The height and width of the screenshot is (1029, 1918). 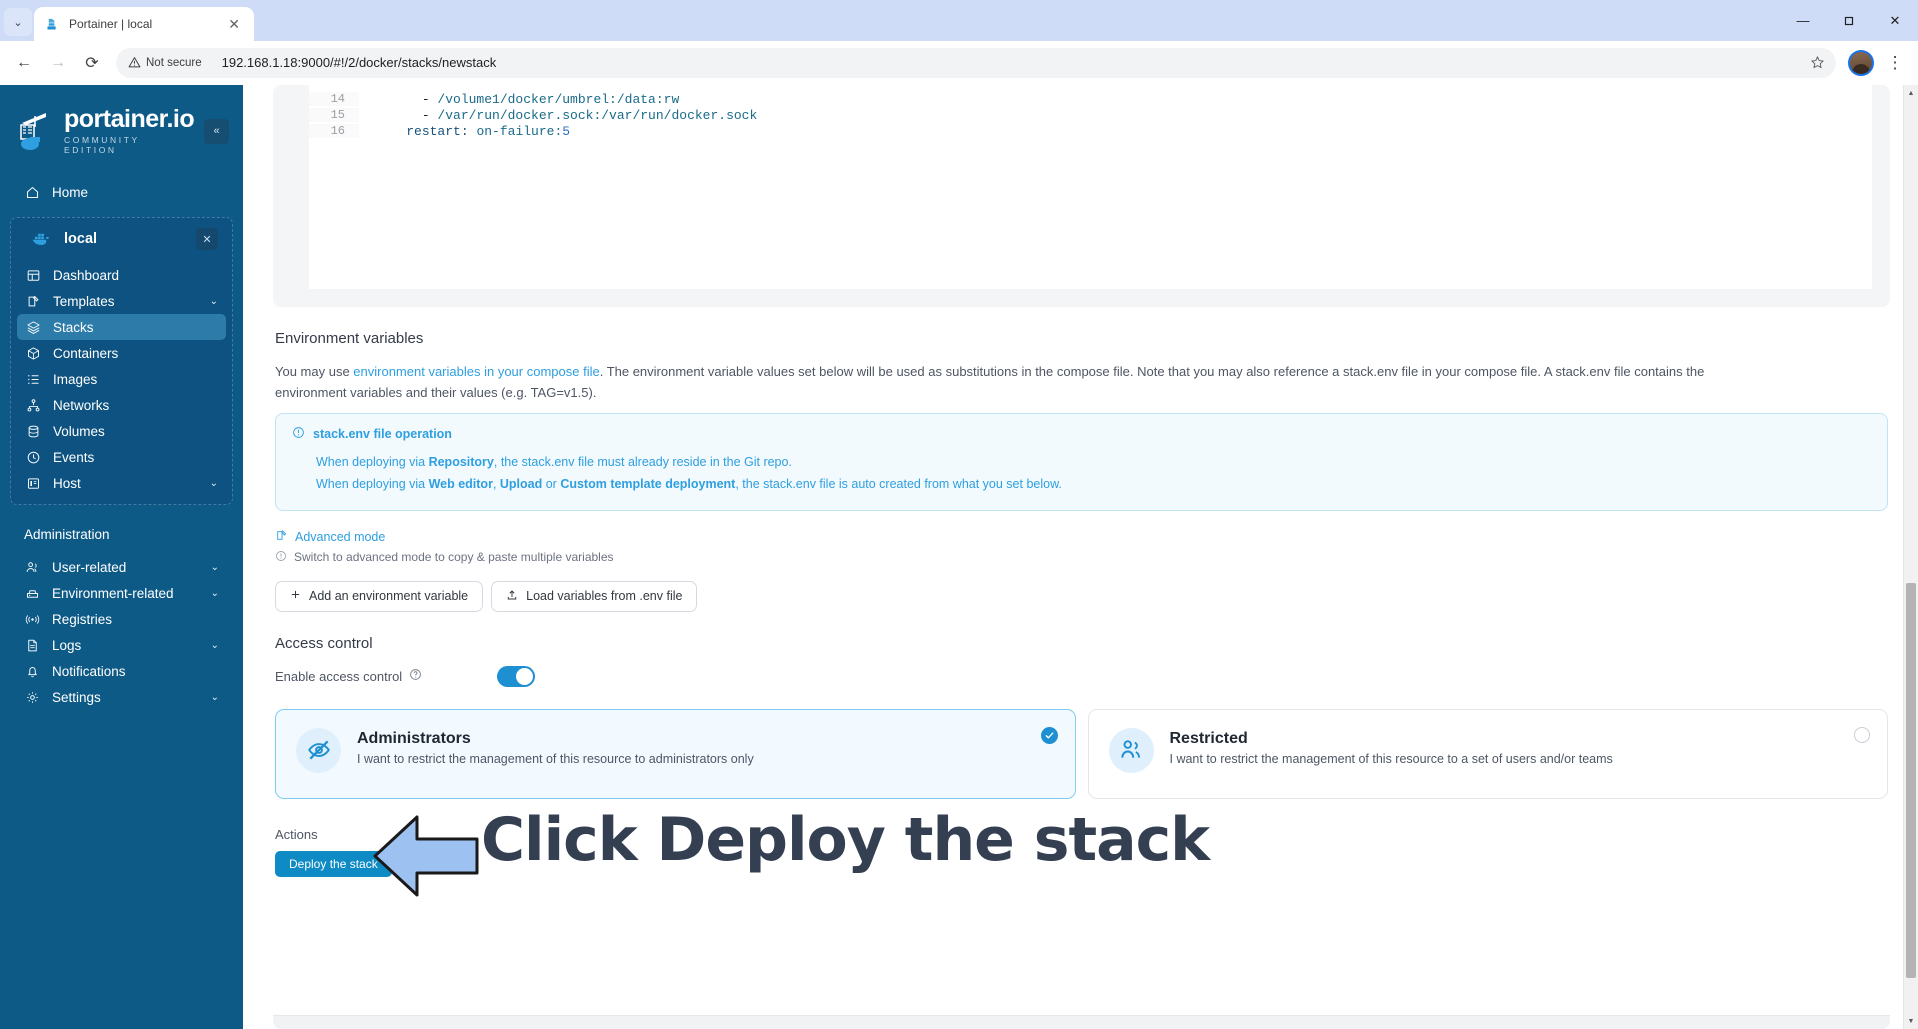 What do you see at coordinates (1911, 93) in the screenshot?
I see `scroll-up-arrow-icon: ▲` at bounding box center [1911, 93].